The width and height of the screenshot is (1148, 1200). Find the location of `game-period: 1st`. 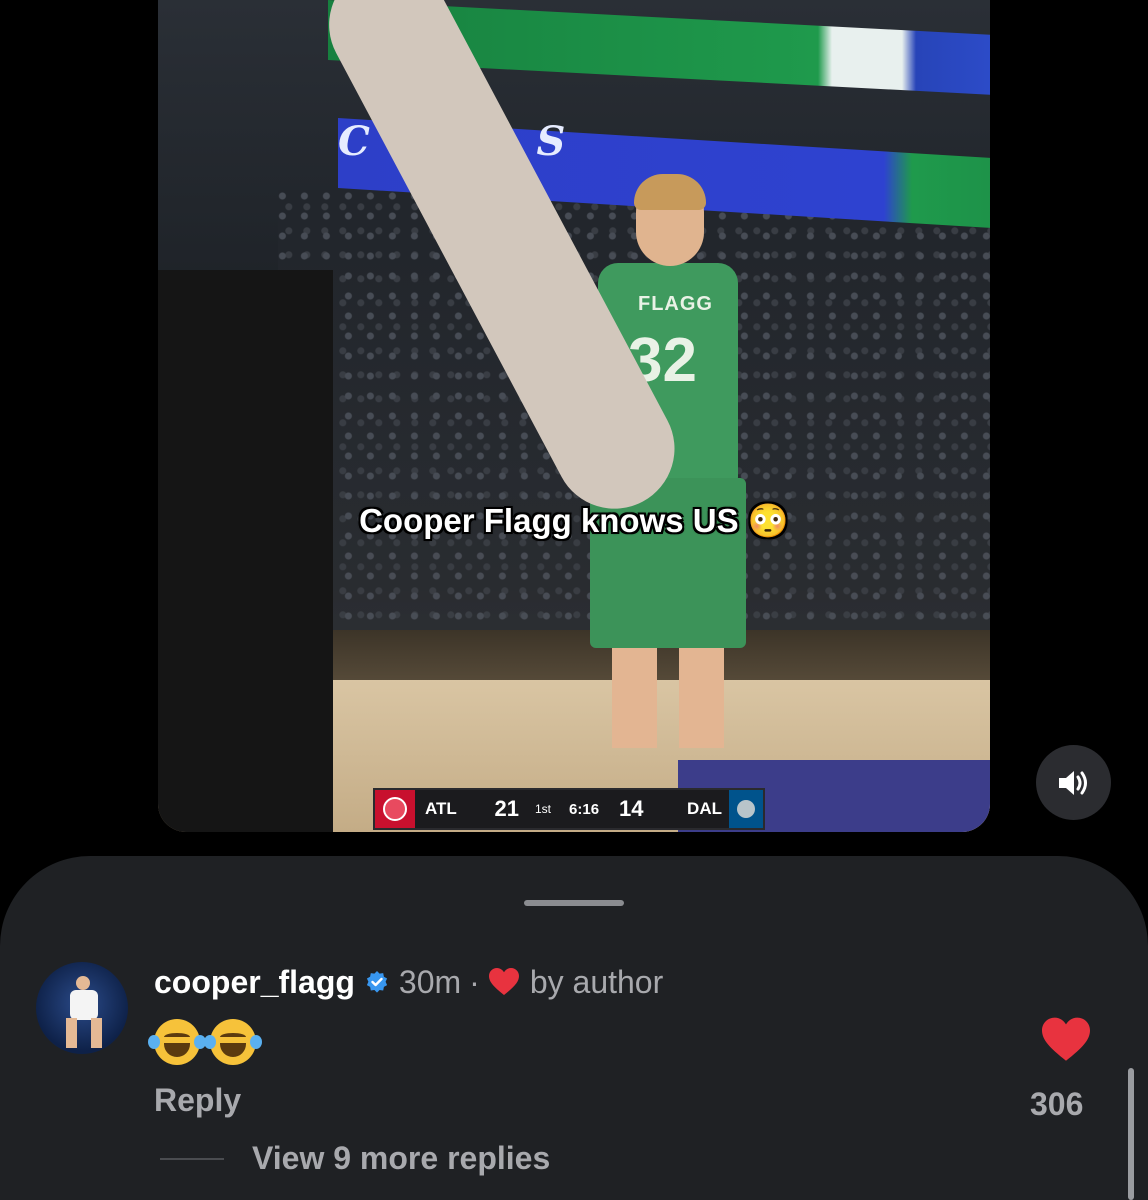

game-period: 1st is located at coordinates (543, 809).